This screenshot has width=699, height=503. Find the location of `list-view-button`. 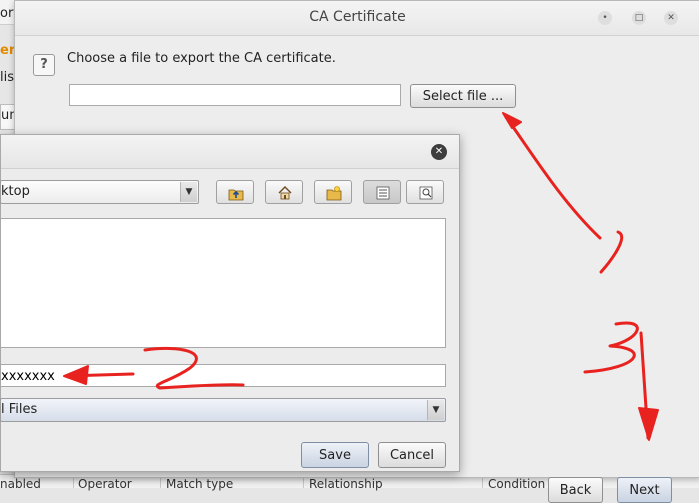

list-view-button is located at coordinates (382, 192).